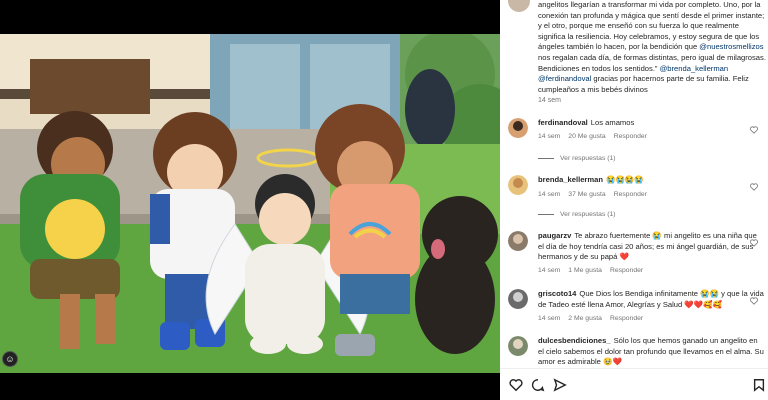 This screenshot has width=768, height=400. What do you see at coordinates (560, 385) in the screenshot?
I see `share-icon` at bounding box center [560, 385].